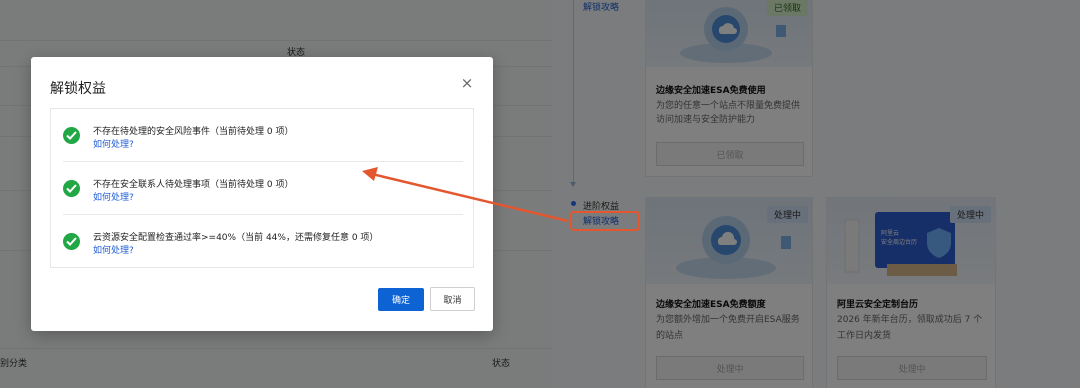  I want to click on annotation-arrow-icon, so click(465, 195).